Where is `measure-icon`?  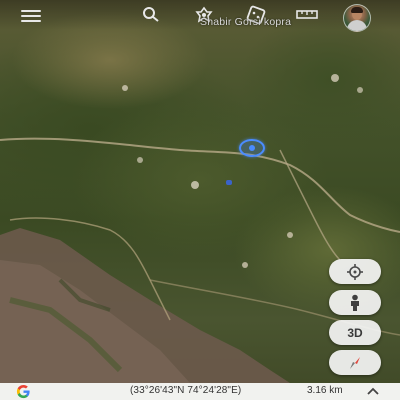 measure-icon is located at coordinates (307, 14).